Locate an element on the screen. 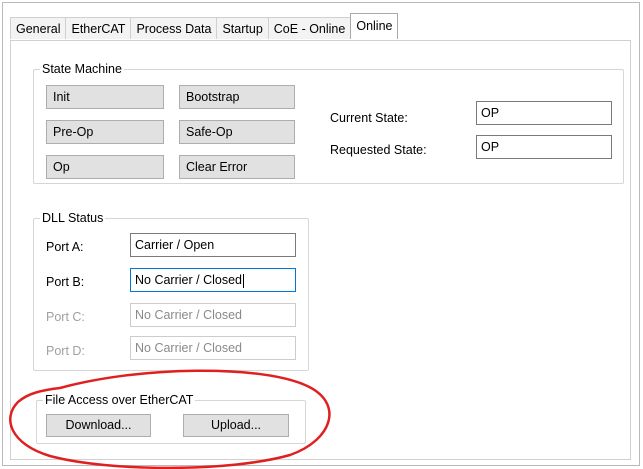  port-d-label: Port D: is located at coordinates (65, 351).